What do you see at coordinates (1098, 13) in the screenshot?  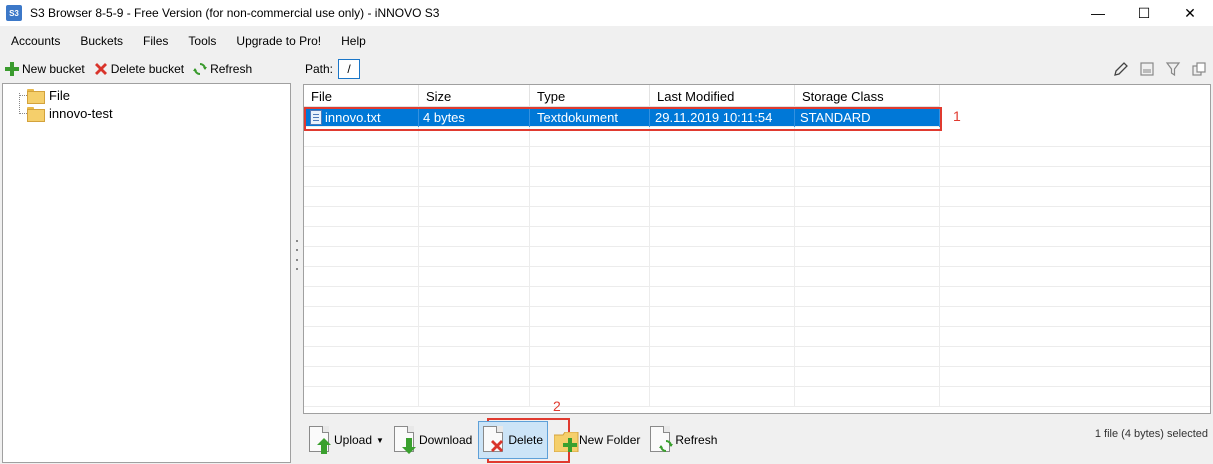 I see `minimize-button: —` at bounding box center [1098, 13].